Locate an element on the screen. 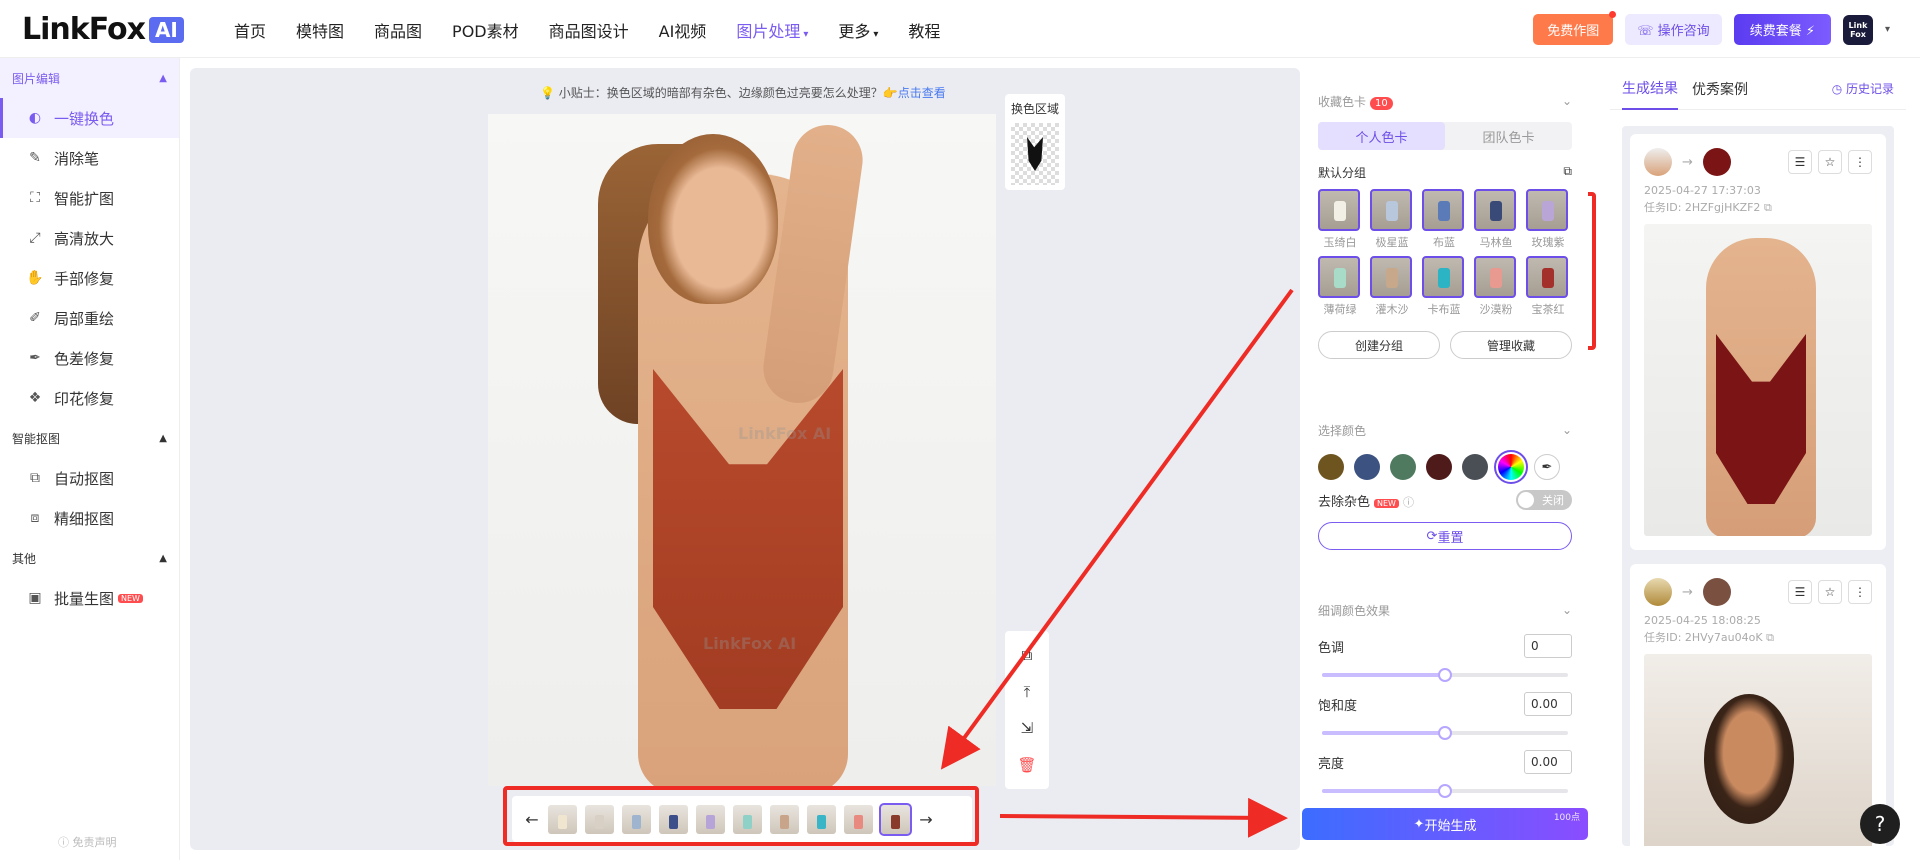 This screenshot has width=1920, height=860. disclaimer-link: ⓘ 免责声明 is located at coordinates (87, 842).